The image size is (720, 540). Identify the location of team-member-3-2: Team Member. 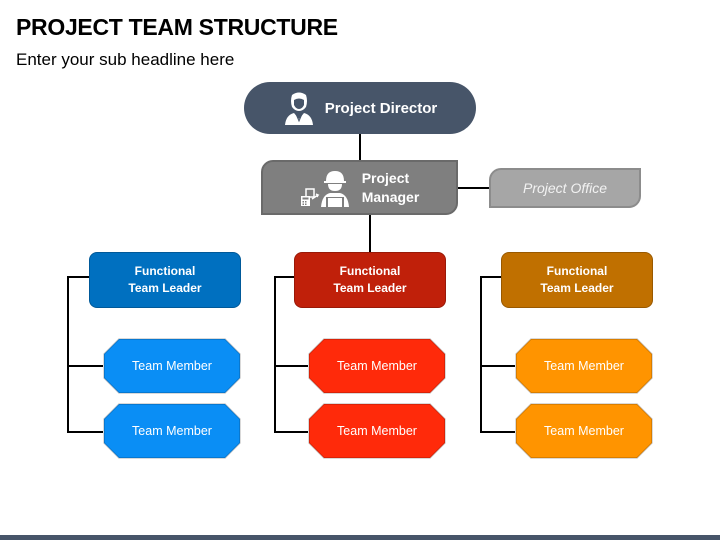
(584, 431).